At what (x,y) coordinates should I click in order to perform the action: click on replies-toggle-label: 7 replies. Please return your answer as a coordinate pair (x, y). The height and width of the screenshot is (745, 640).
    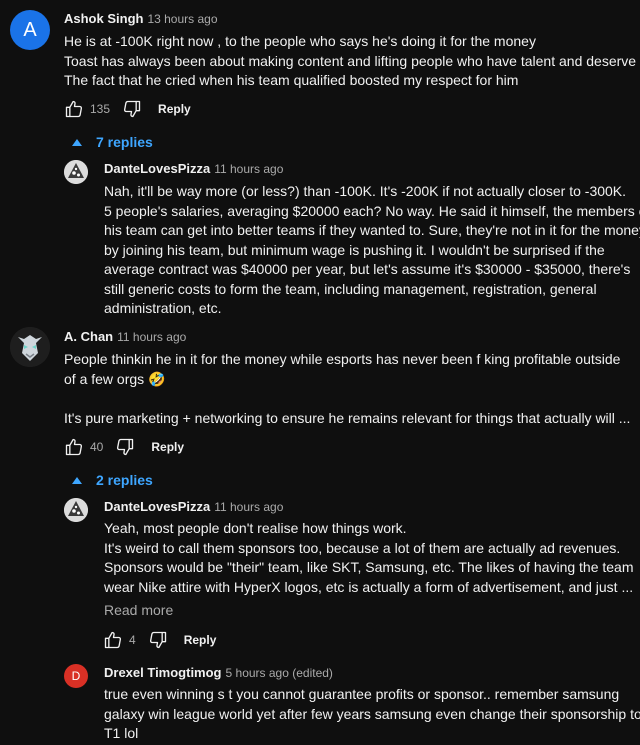
    Looking at the image, I should click on (124, 142).